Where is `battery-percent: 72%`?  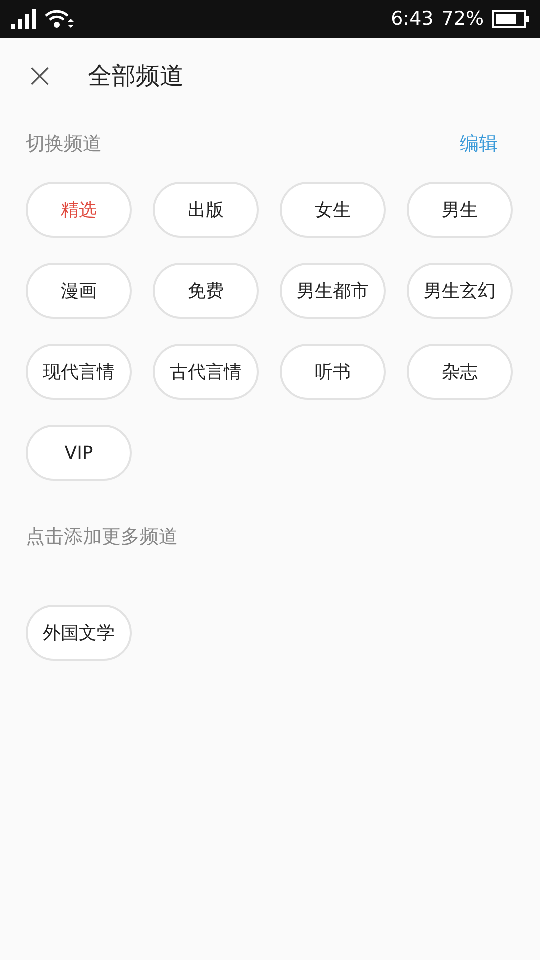
battery-percent: 72% is located at coordinates (463, 19).